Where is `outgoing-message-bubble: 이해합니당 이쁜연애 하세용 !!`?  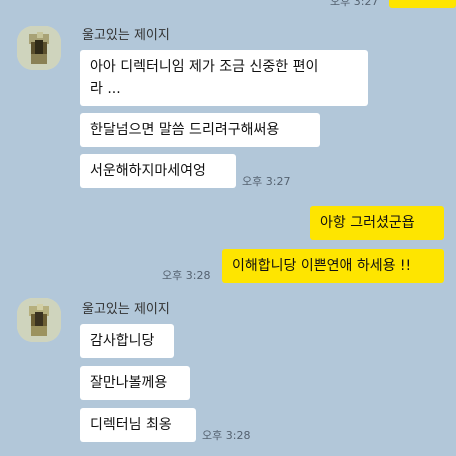
outgoing-message-bubble: 이해합니당 이쁜연애 하세용 !! is located at coordinates (333, 266).